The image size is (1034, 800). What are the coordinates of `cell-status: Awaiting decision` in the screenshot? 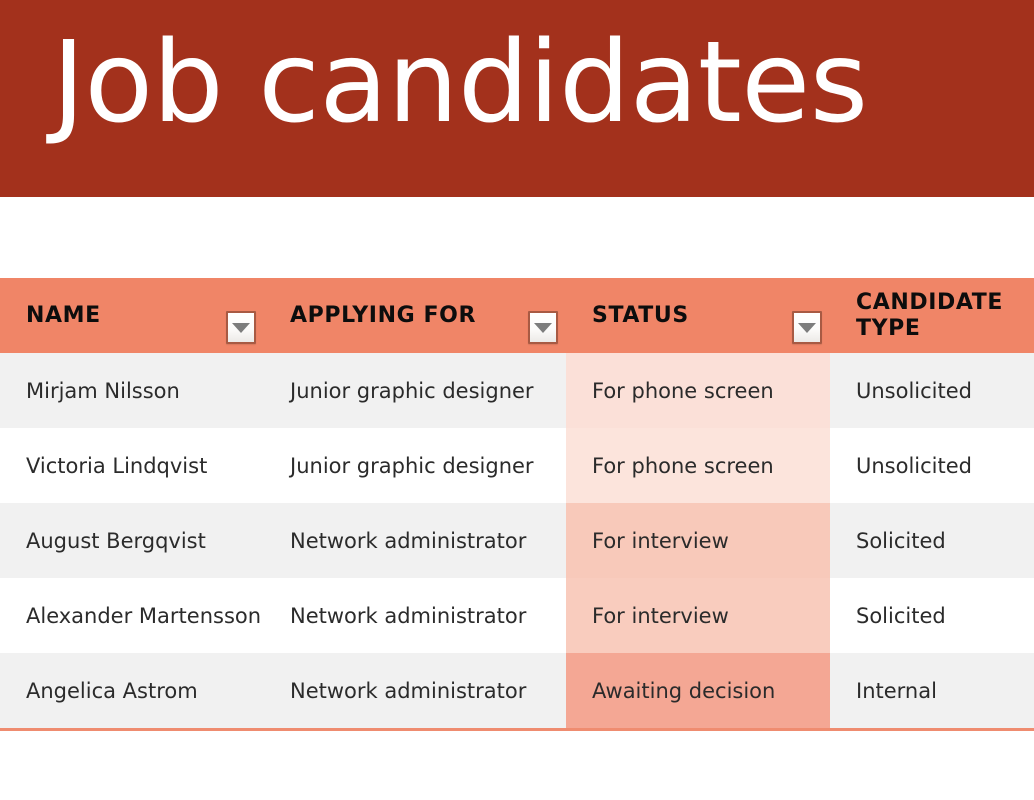 It's located at (698, 690).